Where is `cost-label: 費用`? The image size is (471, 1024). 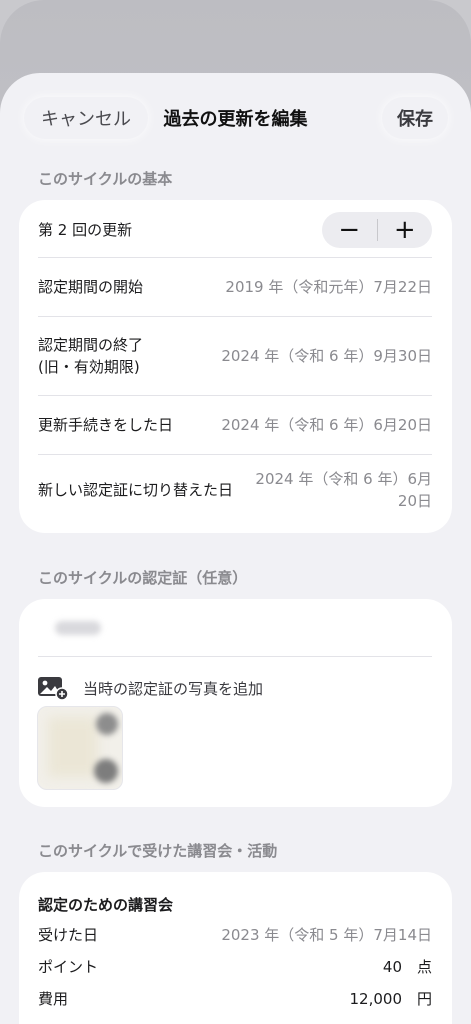
cost-label: 費用 is located at coordinates (53, 999).